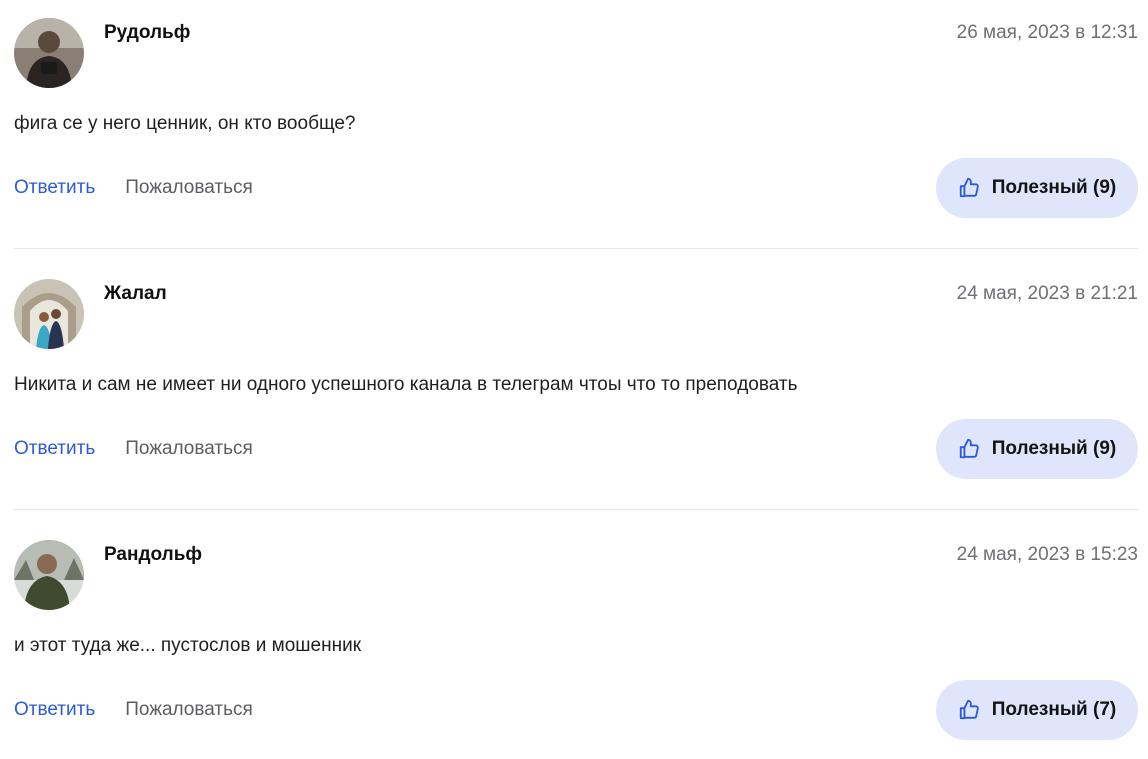 Image resolution: width=1148 pixels, height=759 pixels. Describe the element at coordinates (135, 293) in the screenshot. I see `review-author: Жалал` at that location.